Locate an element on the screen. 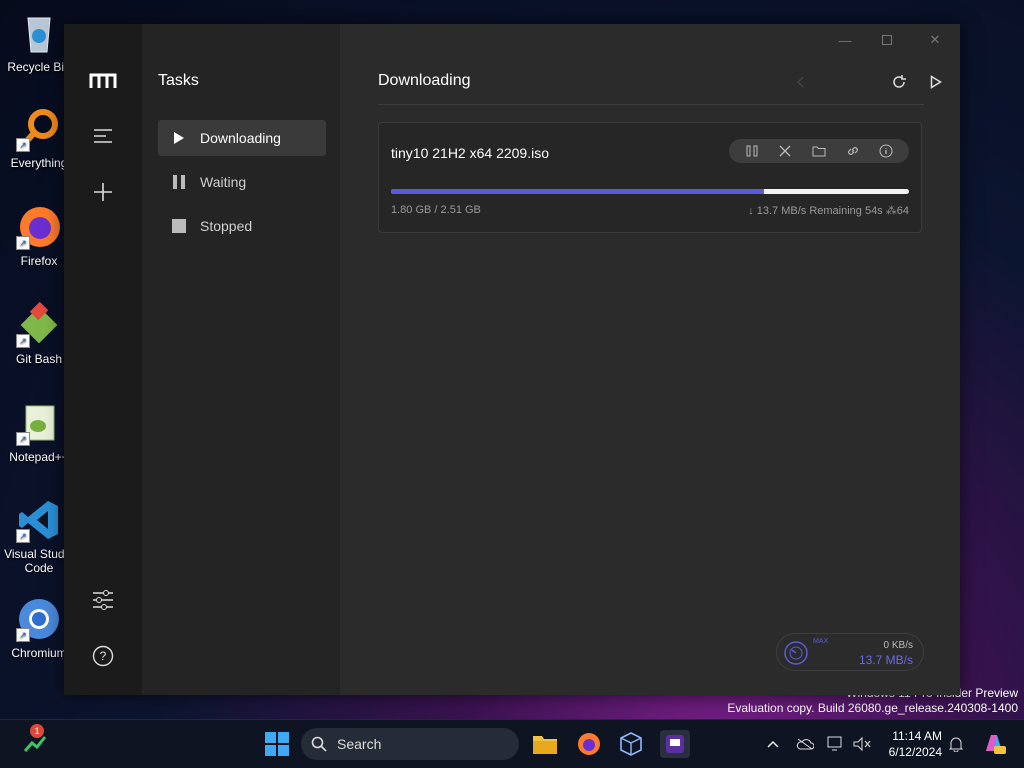  stop-icon is located at coordinates (179, 226).